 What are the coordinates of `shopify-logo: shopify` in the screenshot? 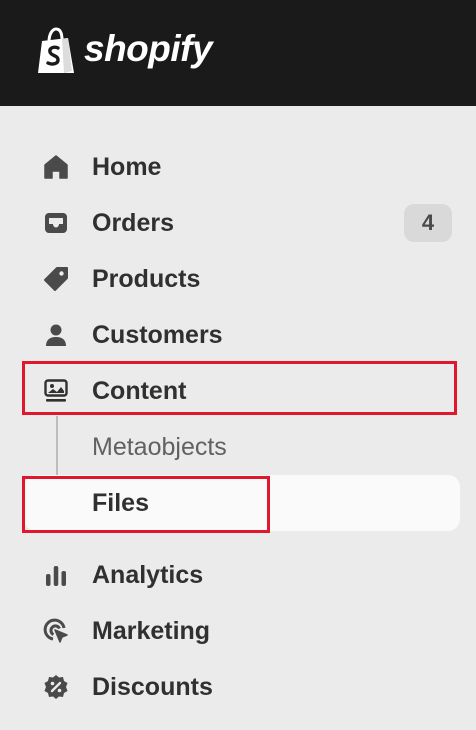 It's located at (124, 51).